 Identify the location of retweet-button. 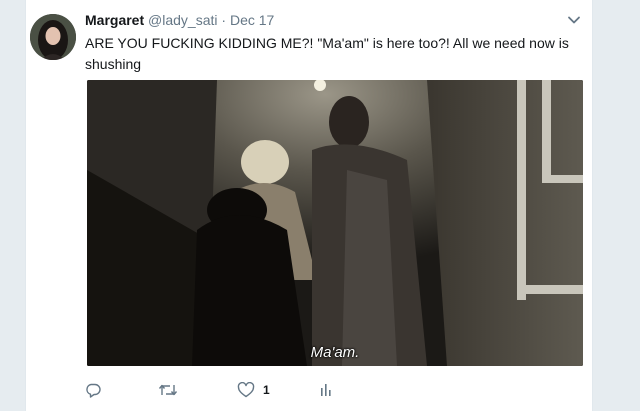
(168, 390).